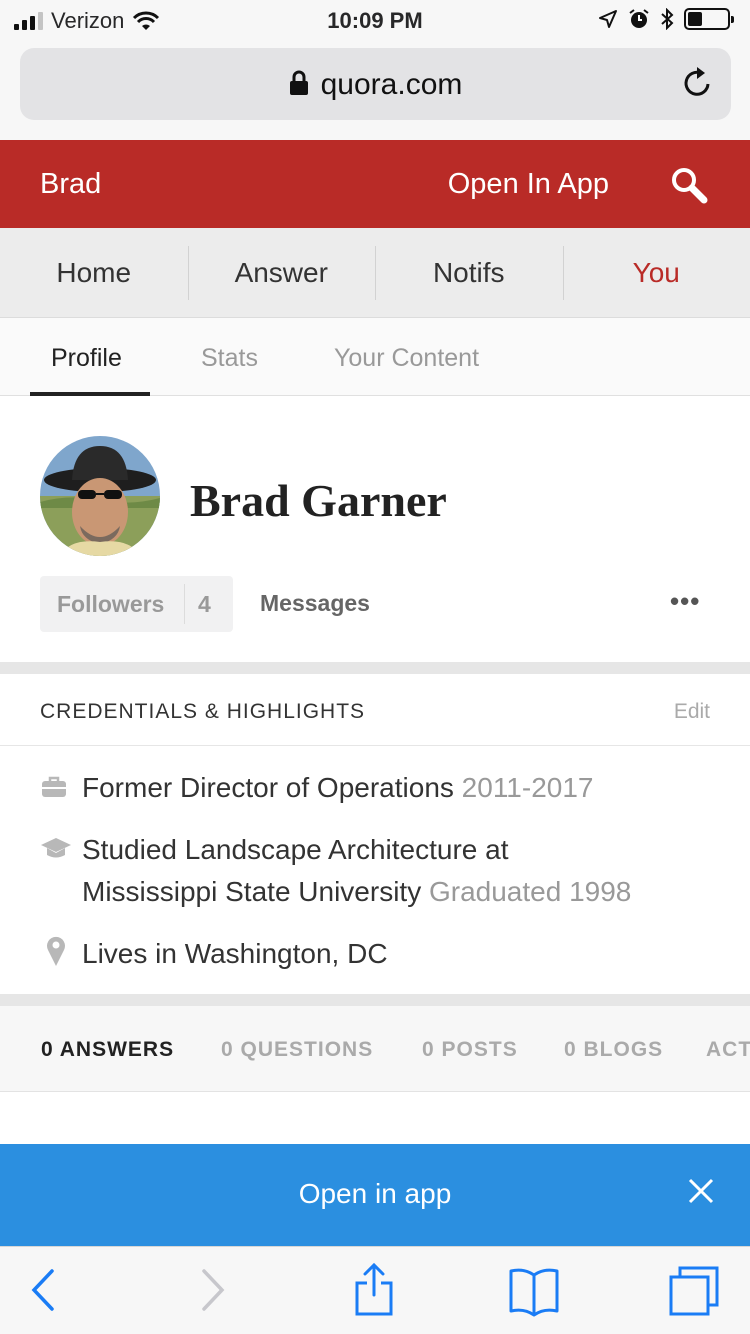 This screenshot has height=1334, width=750. I want to click on credential-detail: 2011-2017, so click(527, 787).